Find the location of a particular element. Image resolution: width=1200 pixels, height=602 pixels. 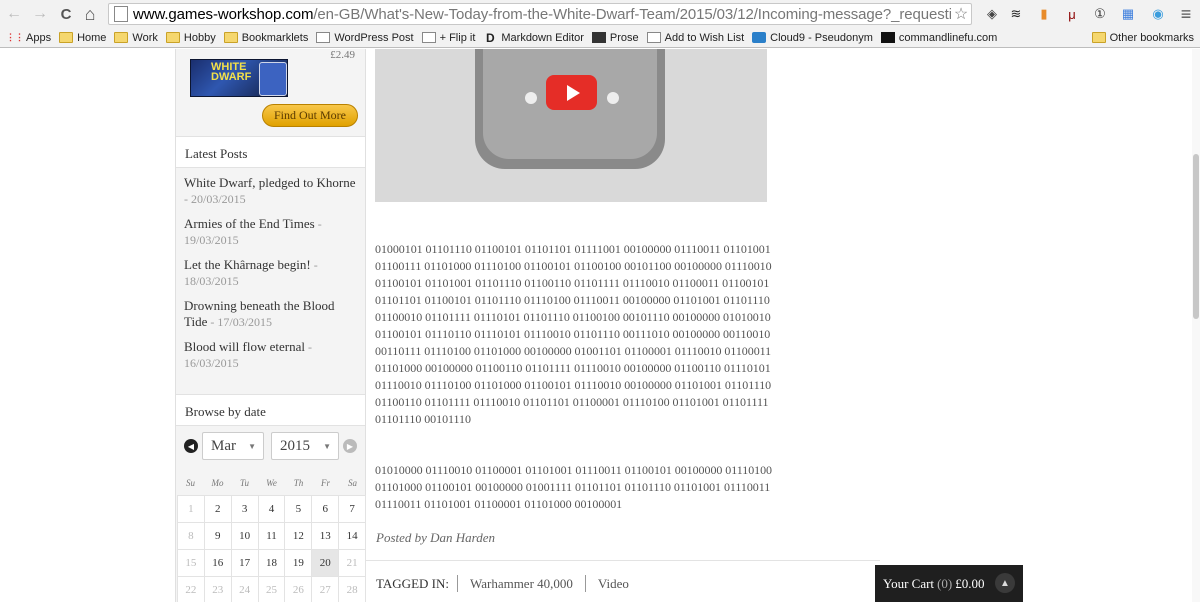

browse-by-date-heading: Browse by date is located at coordinates (270, 410).